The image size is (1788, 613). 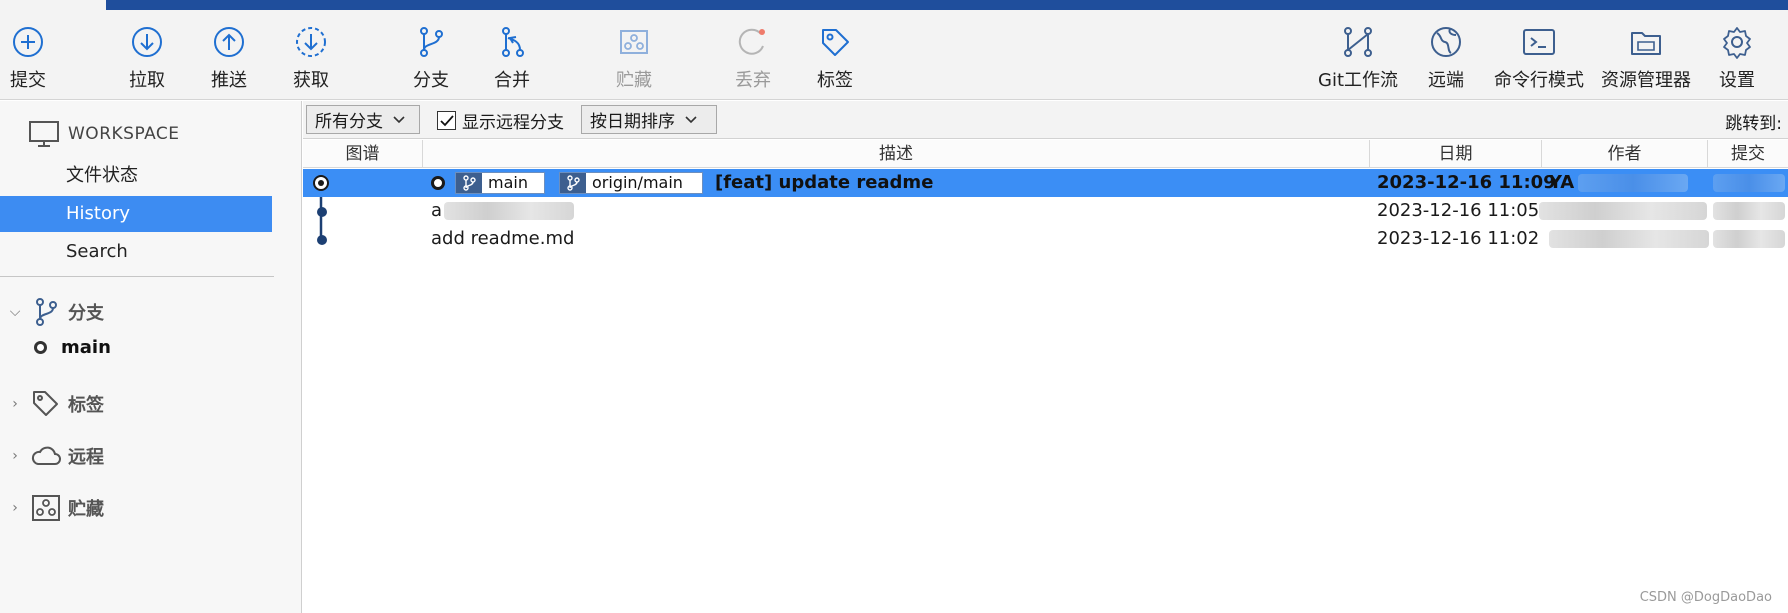 I want to click on arrow-down-circle-icon, so click(x=147, y=42).